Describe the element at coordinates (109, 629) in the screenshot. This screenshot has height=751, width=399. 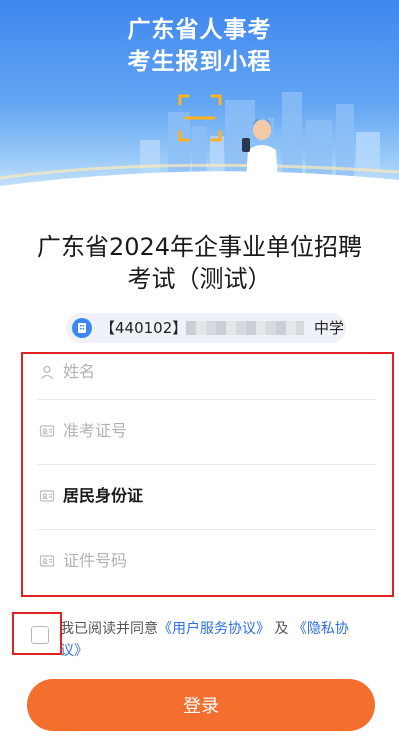
I see `agreement-prefix: 我已阅读并同意` at that location.